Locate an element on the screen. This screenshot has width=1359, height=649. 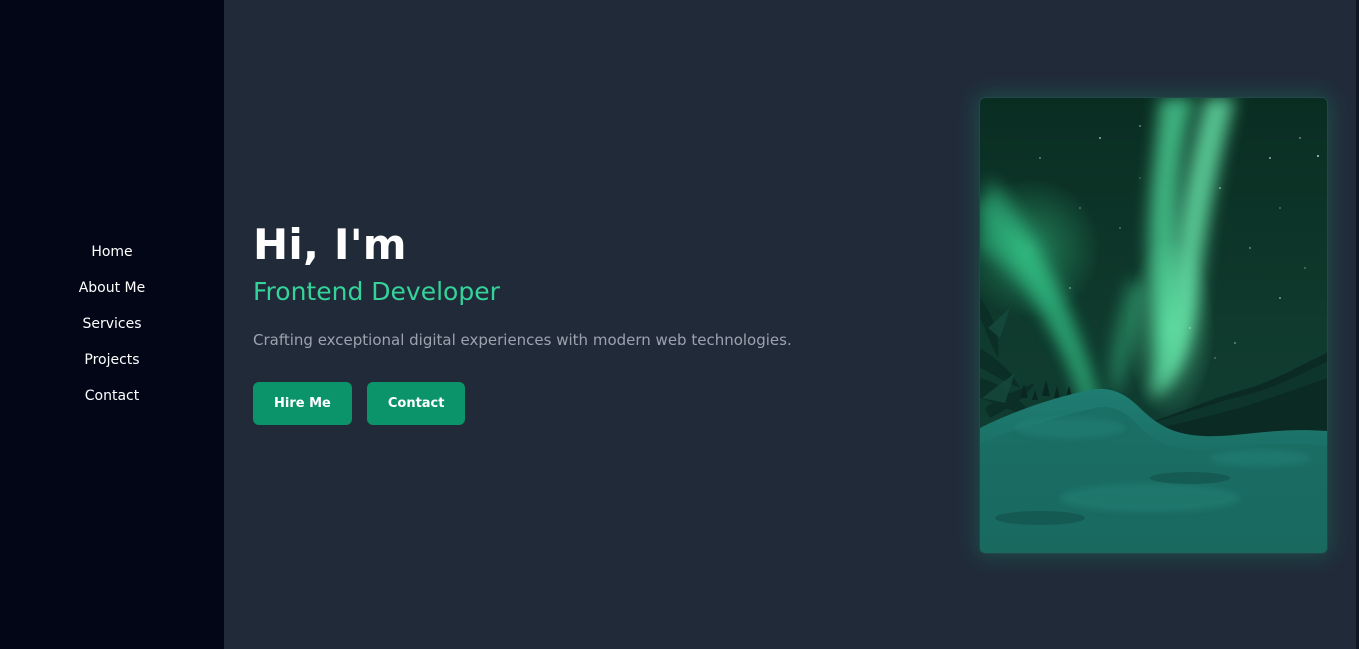
contact-button: Contact is located at coordinates (416, 403).